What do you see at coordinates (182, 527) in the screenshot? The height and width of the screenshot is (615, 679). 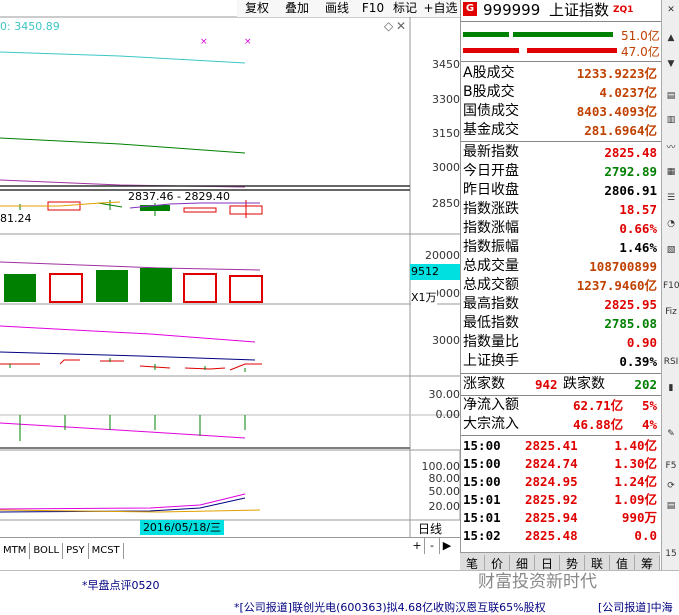 I see `date-cursor-label: 2016/05/18/三` at bounding box center [182, 527].